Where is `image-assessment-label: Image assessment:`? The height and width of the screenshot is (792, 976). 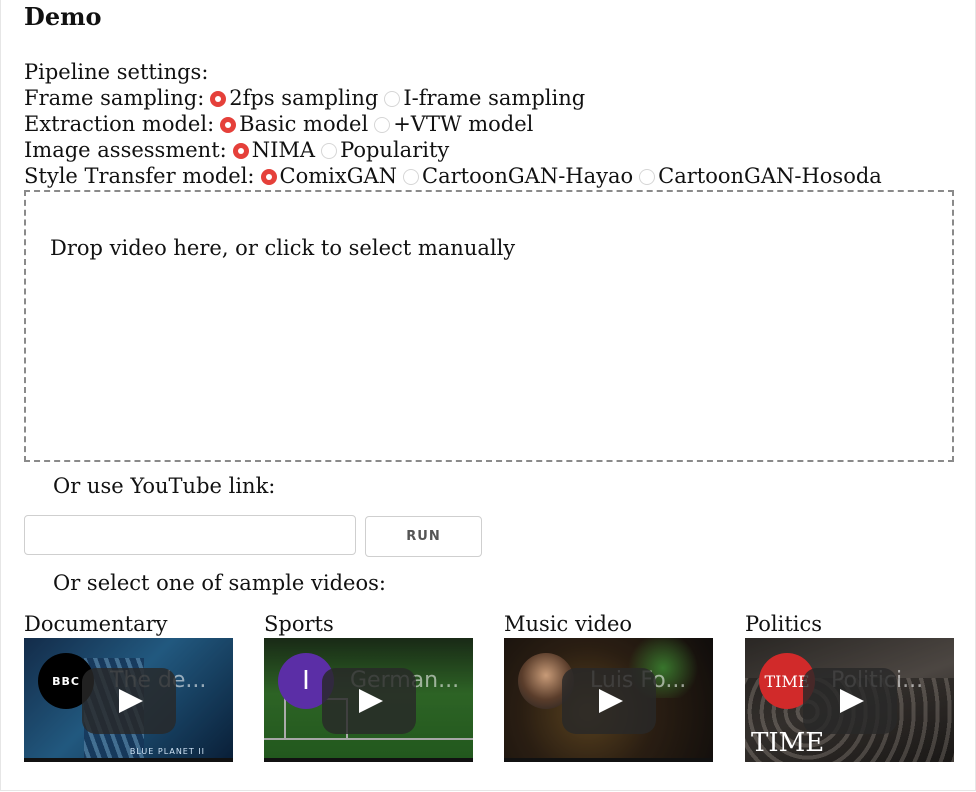
image-assessment-label: Image assessment: is located at coordinates (125, 150).